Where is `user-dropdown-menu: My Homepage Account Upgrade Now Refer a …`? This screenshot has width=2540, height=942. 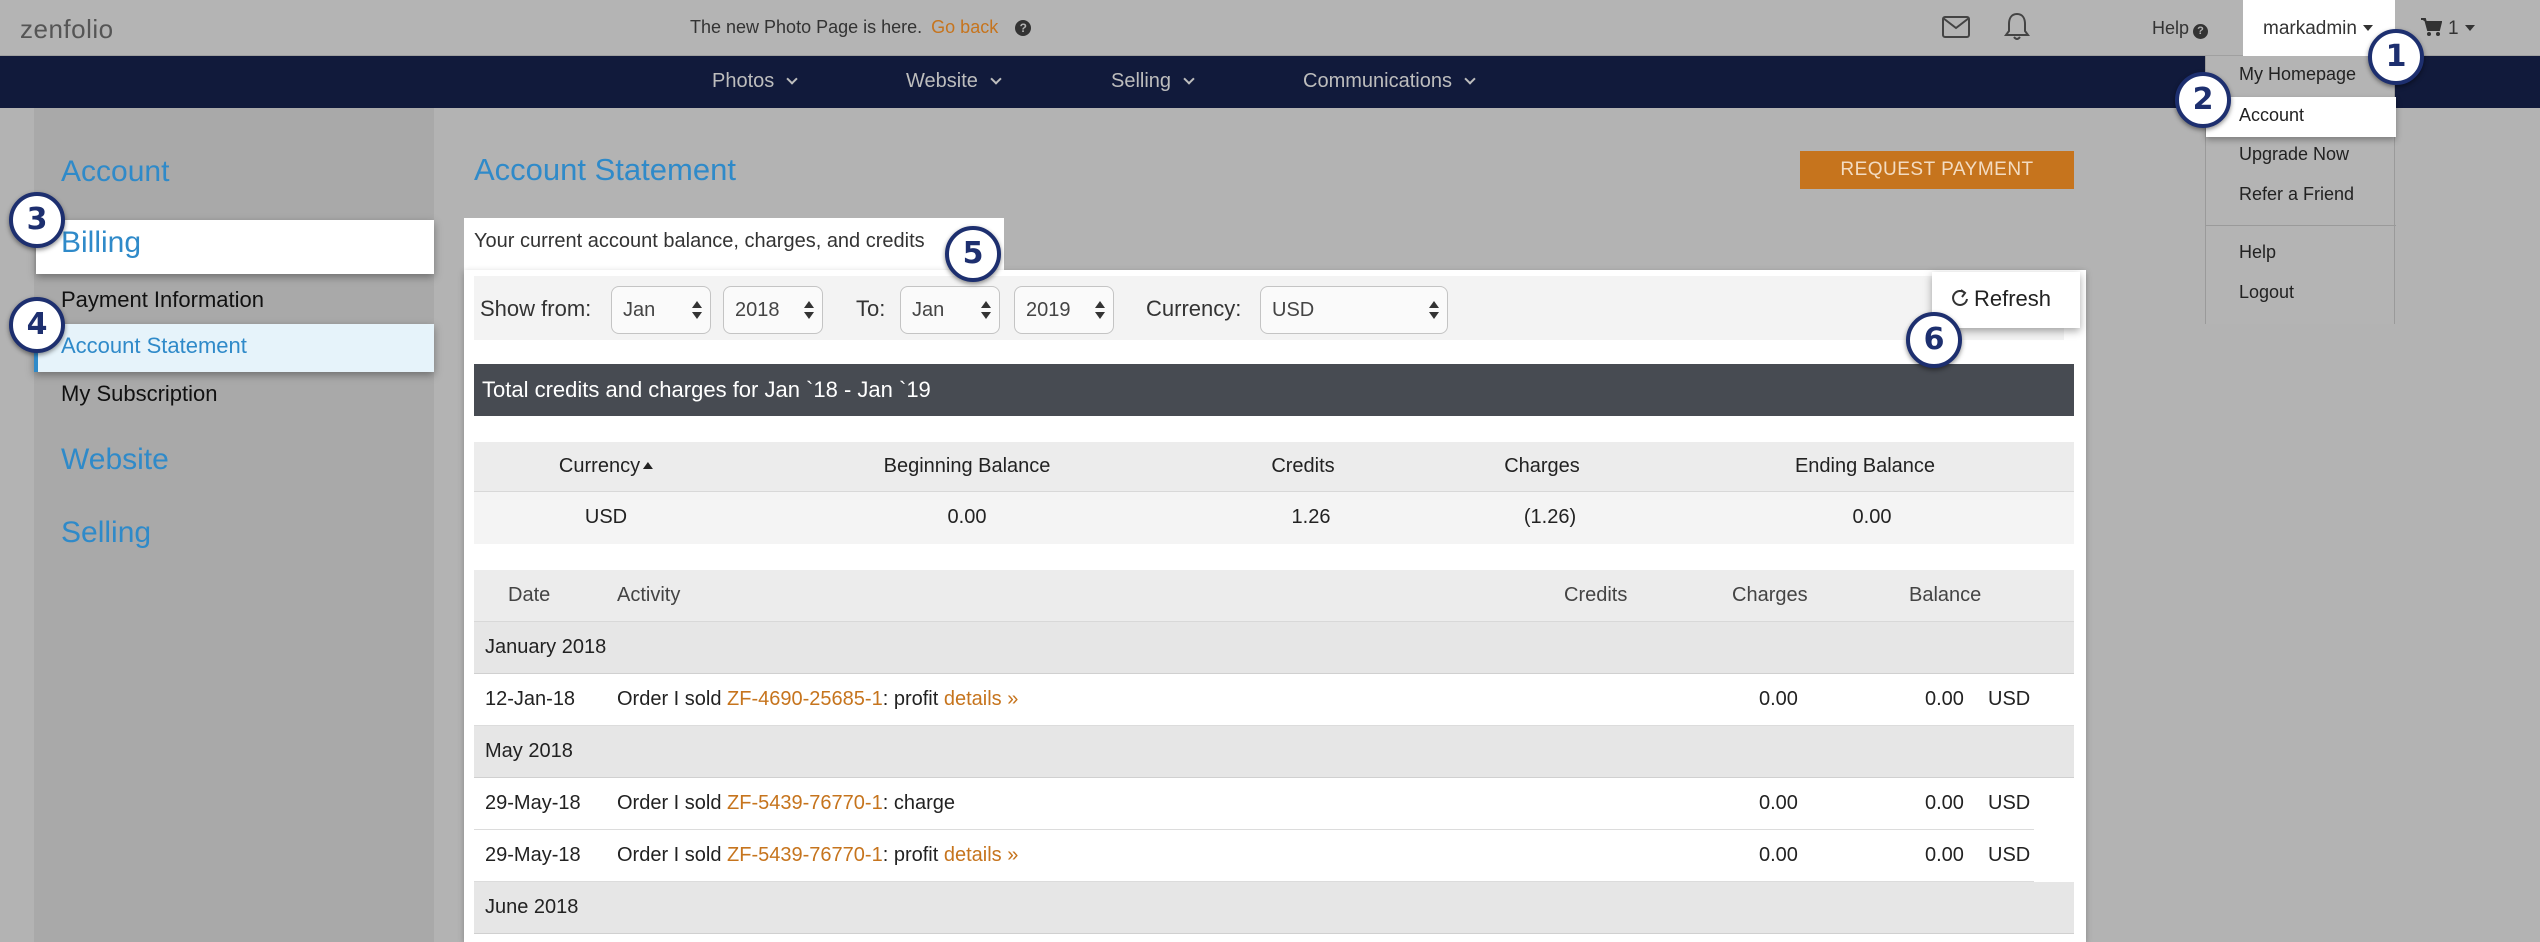
user-dropdown-menu: My Homepage Account Upgrade Now Refer a … is located at coordinates (2300, 190).